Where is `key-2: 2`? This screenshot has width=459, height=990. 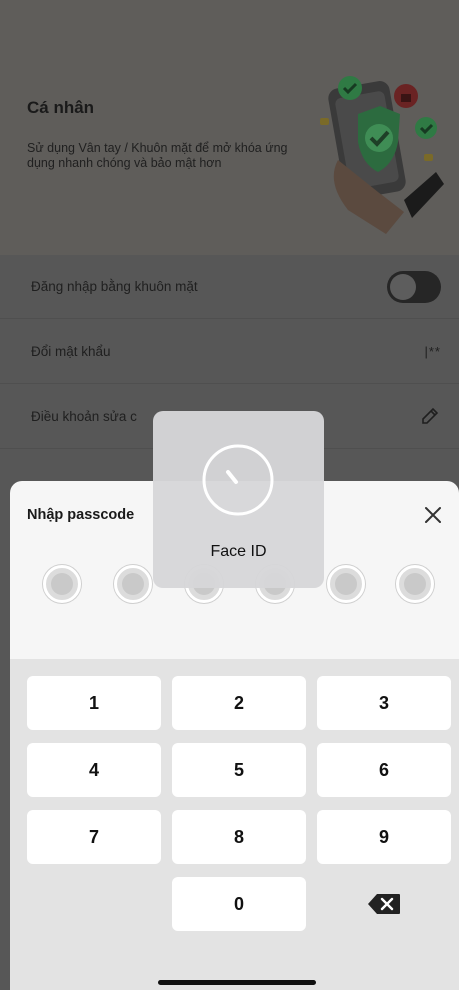 key-2: 2 is located at coordinates (239, 703).